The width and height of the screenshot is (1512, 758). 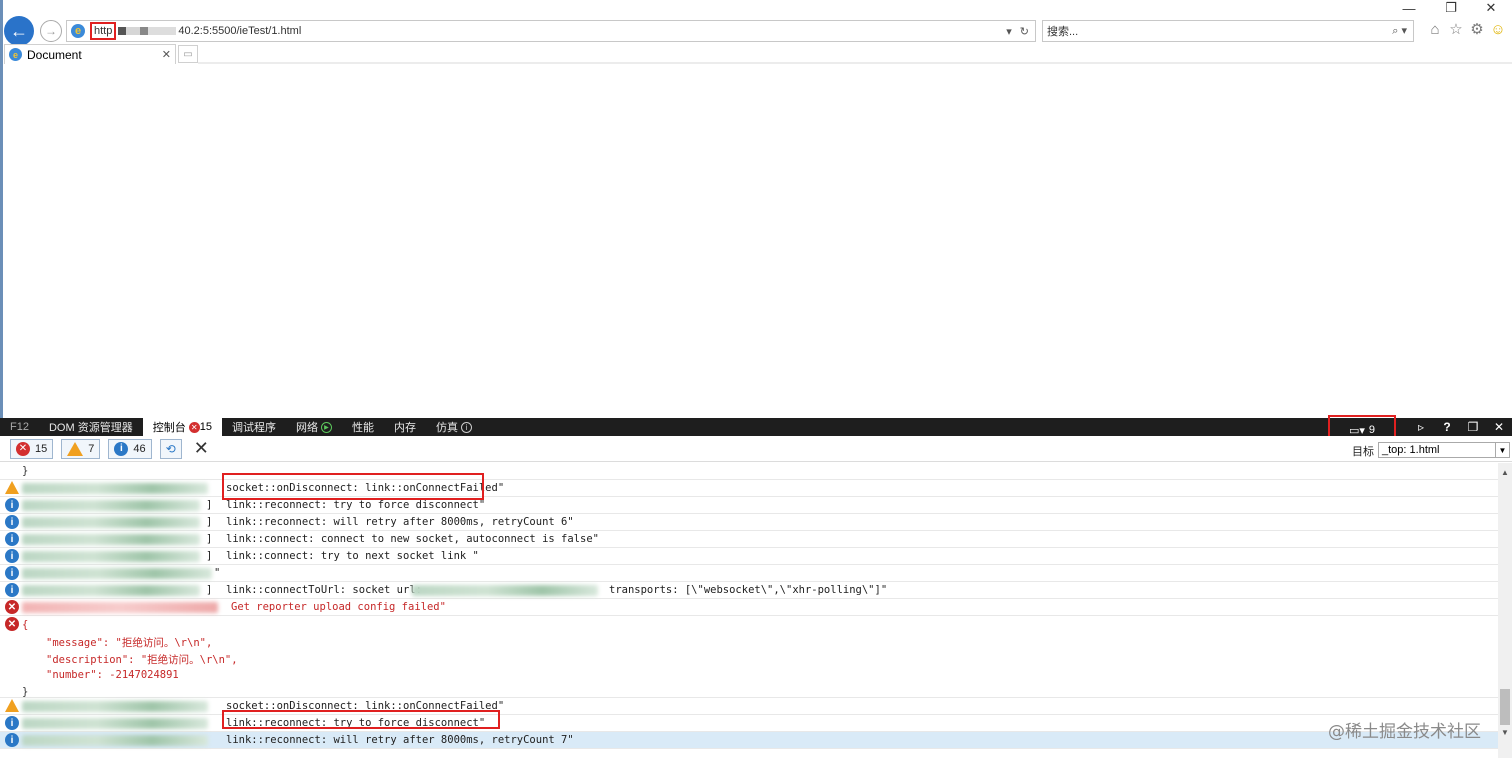 I want to click on preserve-log-button: ⟲, so click(x=170, y=448).